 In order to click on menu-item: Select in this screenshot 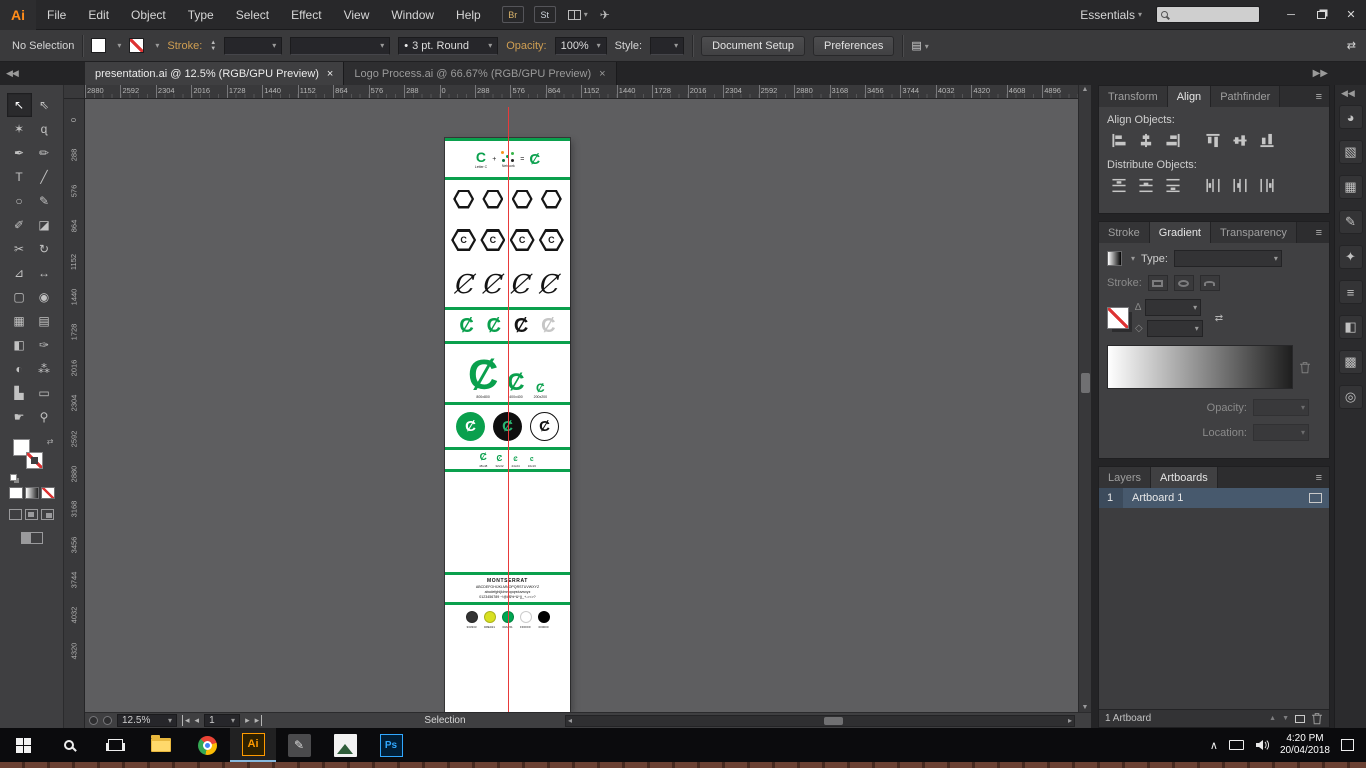, I will do `click(252, 14)`.